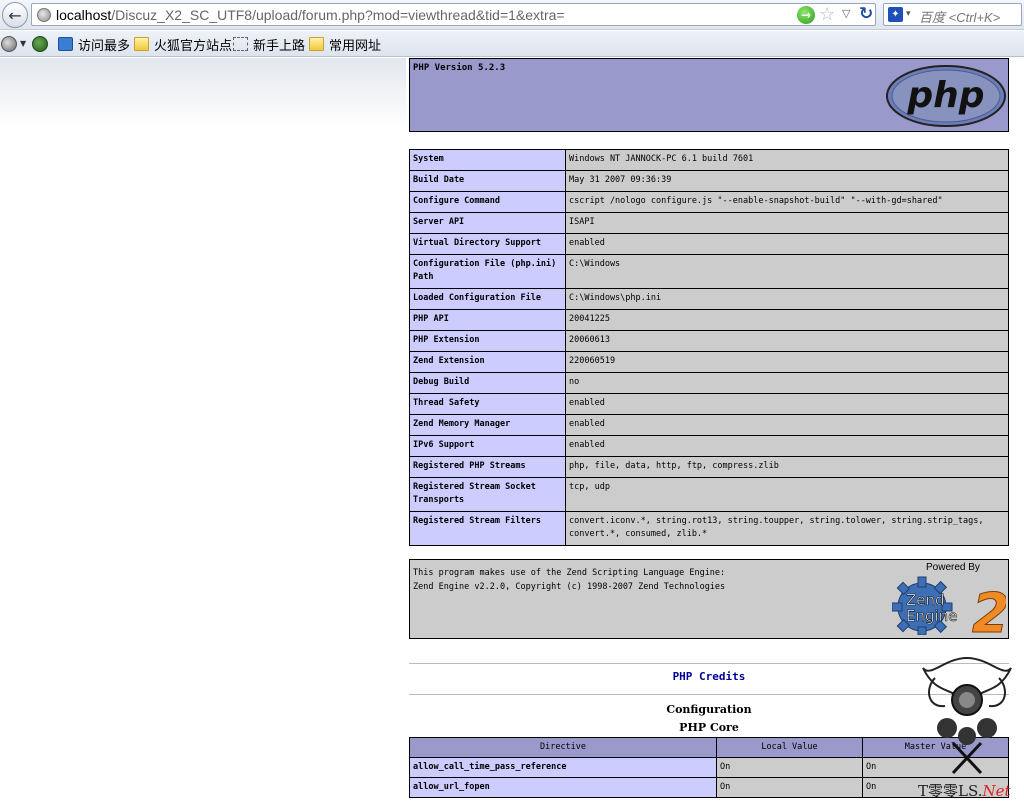 This screenshot has height=803, width=1024. Describe the element at coordinates (787, 271) in the screenshot. I see `info-value: C:\Windows` at that location.